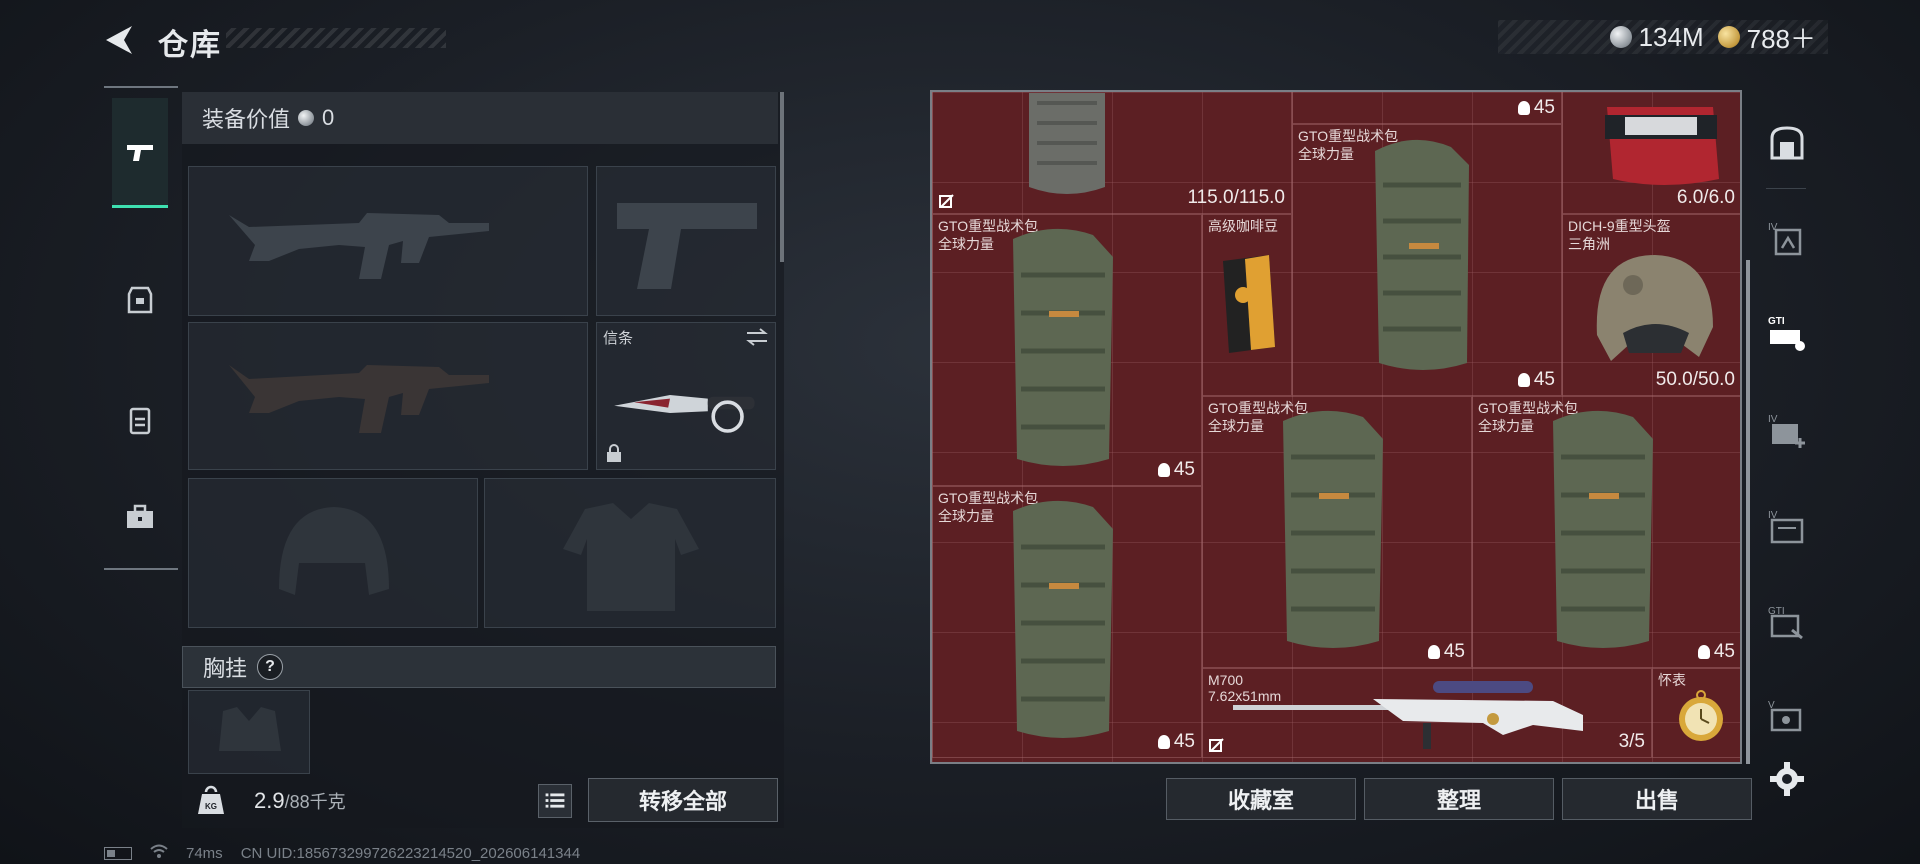  I want to click on knife-icon, so click(684, 414).